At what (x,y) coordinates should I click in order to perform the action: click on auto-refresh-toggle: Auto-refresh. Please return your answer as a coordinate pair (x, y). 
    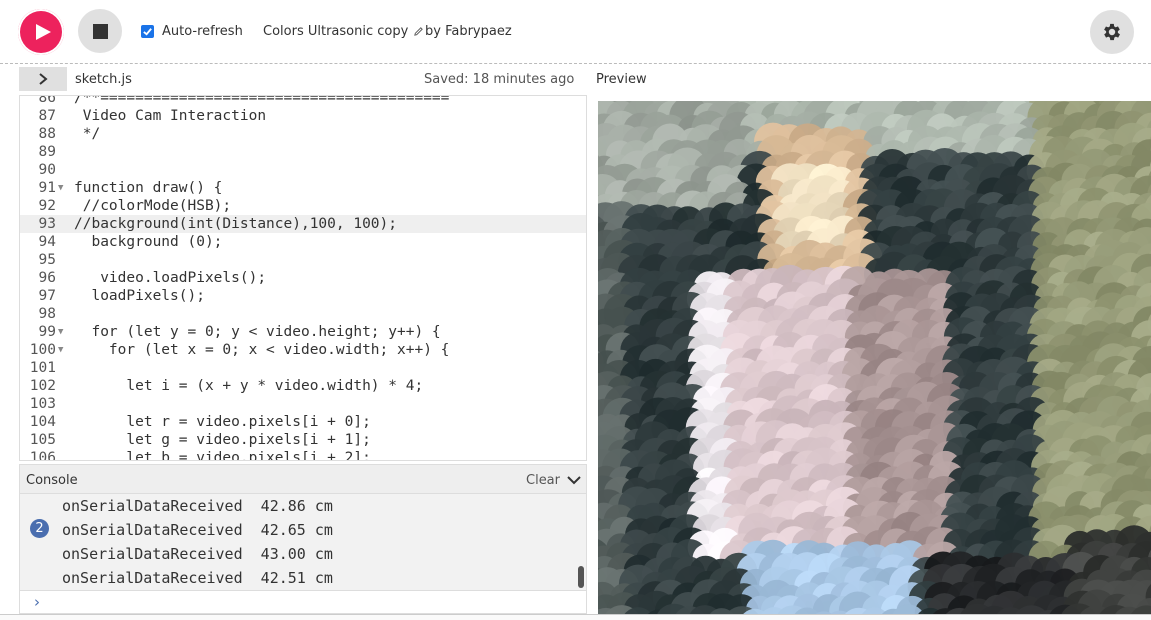
    Looking at the image, I should click on (192, 31).